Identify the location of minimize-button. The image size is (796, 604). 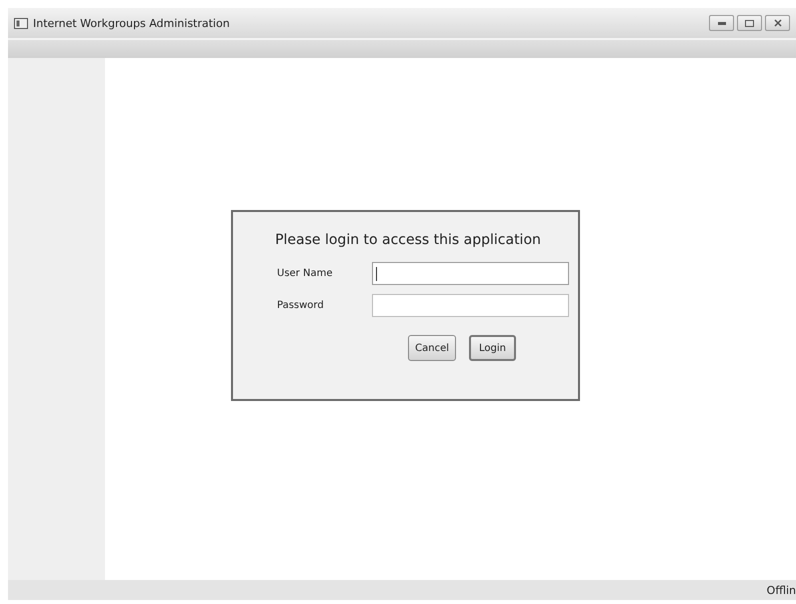
(721, 23).